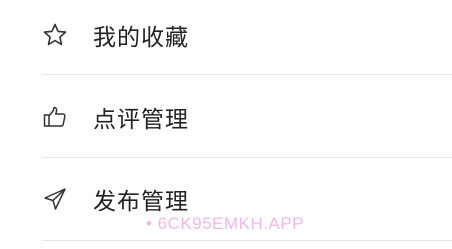 Image resolution: width=452 pixels, height=249 pixels. What do you see at coordinates (55, 199) in the screenshot?
I see `send-paper-plane-icon` at bounding box center [55, 199].